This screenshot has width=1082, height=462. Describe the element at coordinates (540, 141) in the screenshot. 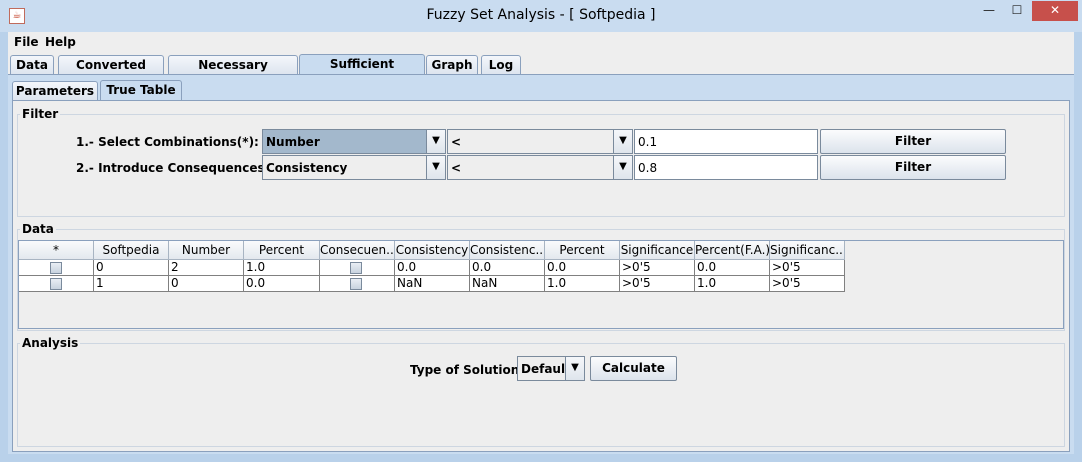

I see `combinations-operator-select: < ▼` at that location.